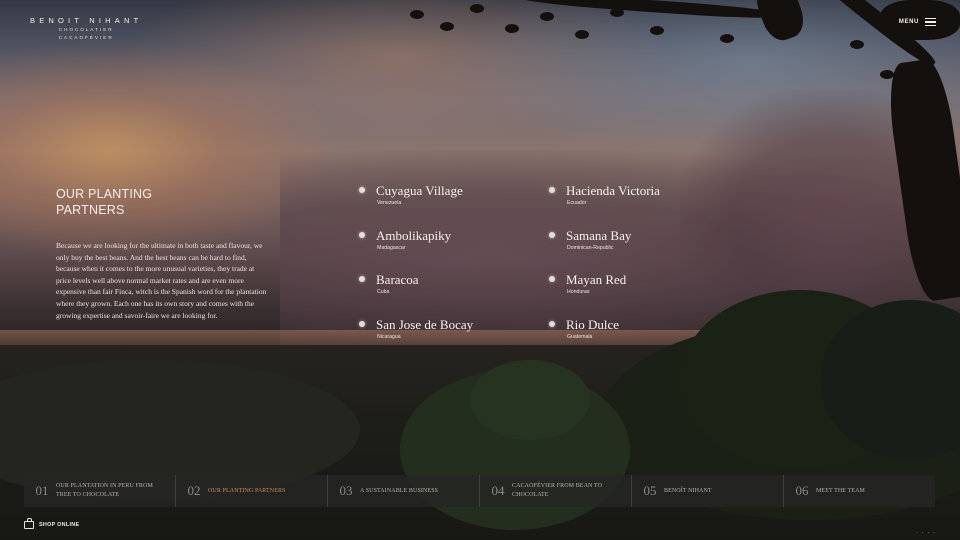  I want to click on nav-item-meet-the-team: 06 MEET THE TEAM, so click(859, 491).